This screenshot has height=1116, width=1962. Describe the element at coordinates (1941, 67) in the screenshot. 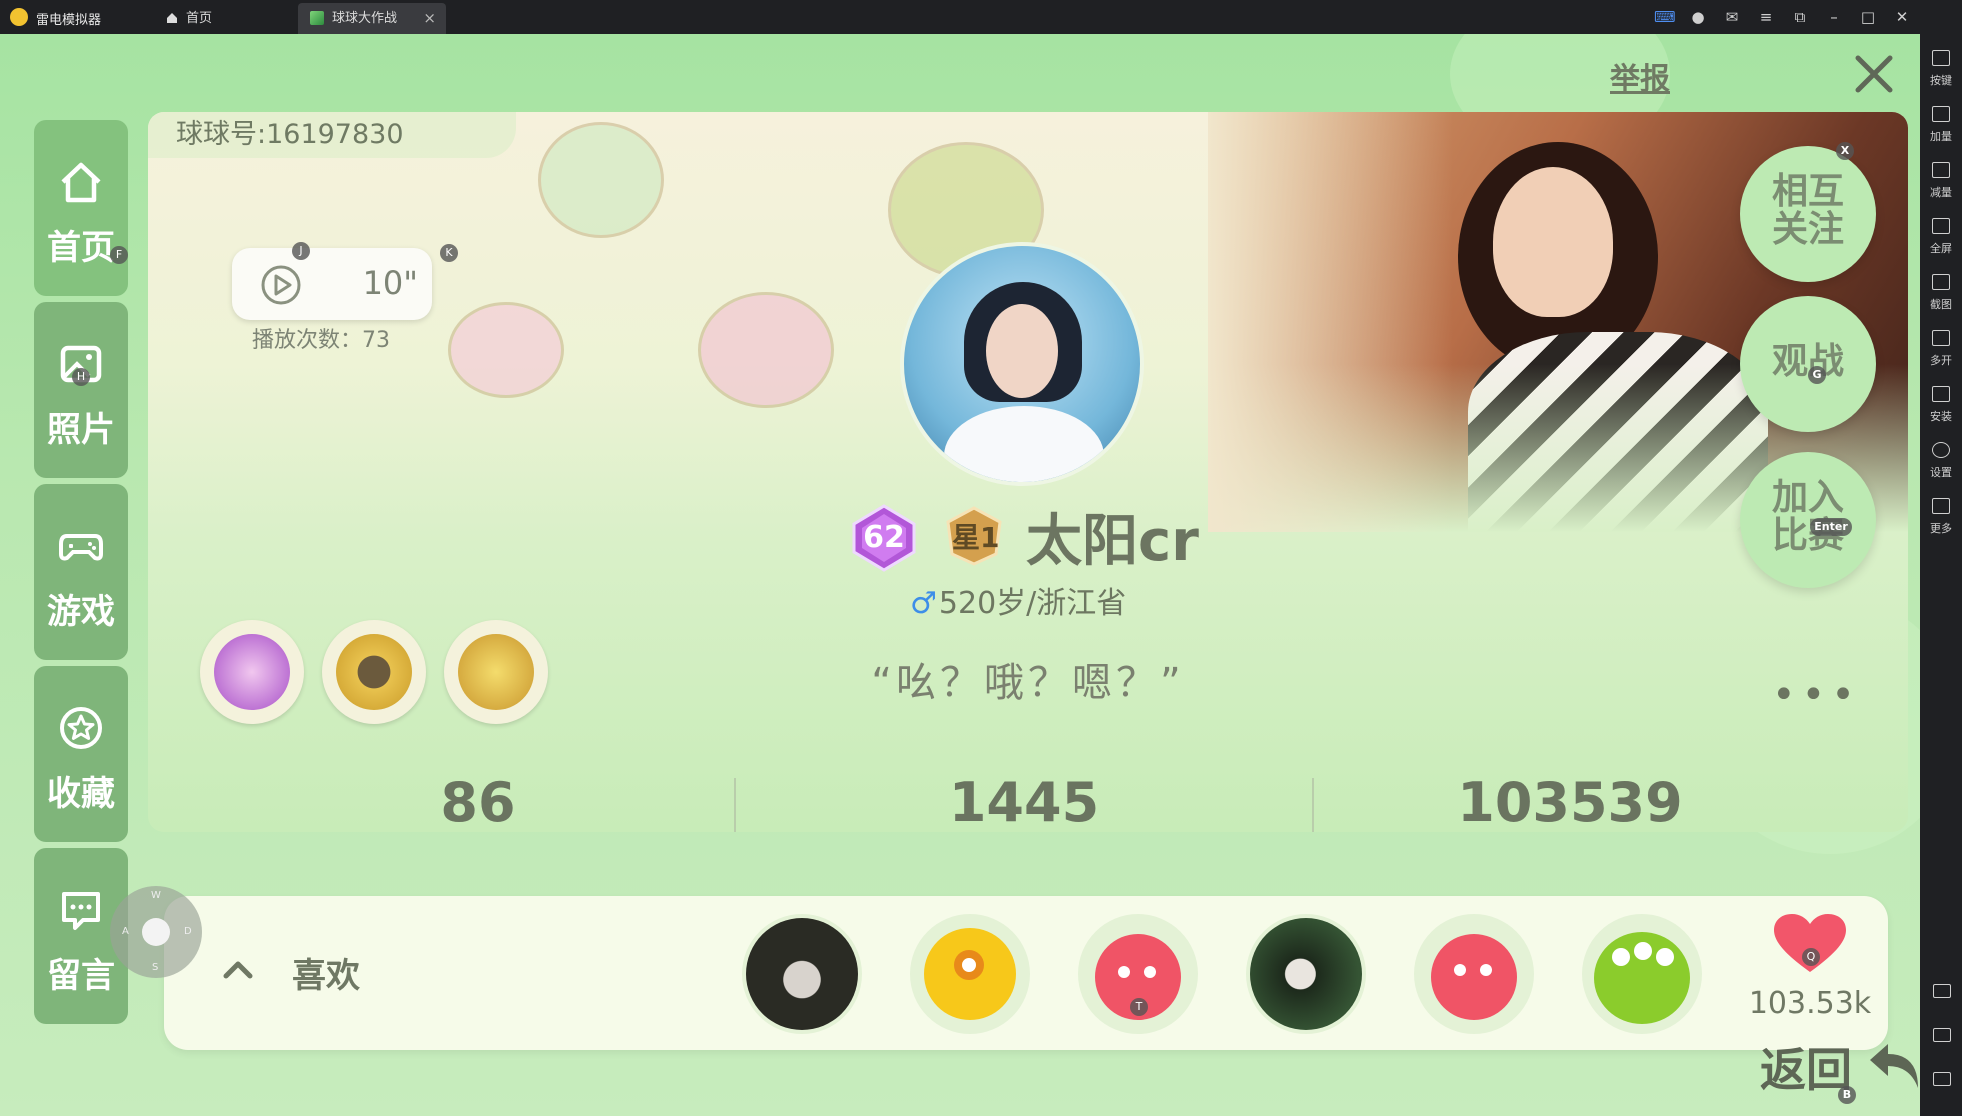

I see `toolbar-keys-button: 按键` at that location.